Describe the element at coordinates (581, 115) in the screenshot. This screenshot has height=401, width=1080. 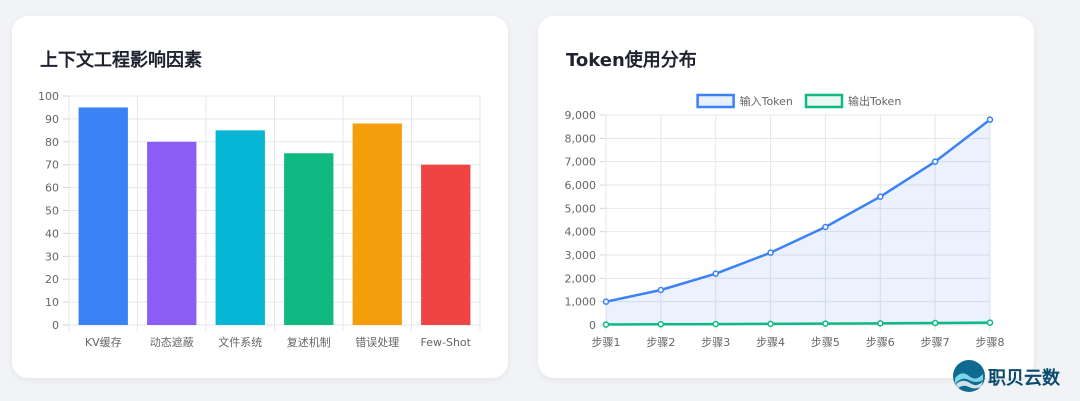
I see `y-tick-label: 9,000` at that location.